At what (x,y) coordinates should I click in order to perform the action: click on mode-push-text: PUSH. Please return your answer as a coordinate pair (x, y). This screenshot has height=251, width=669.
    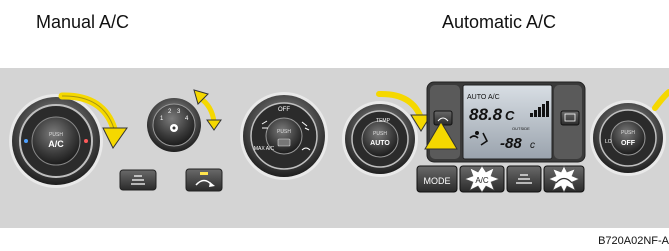
    Looking at the image, I should click on (284, 132).